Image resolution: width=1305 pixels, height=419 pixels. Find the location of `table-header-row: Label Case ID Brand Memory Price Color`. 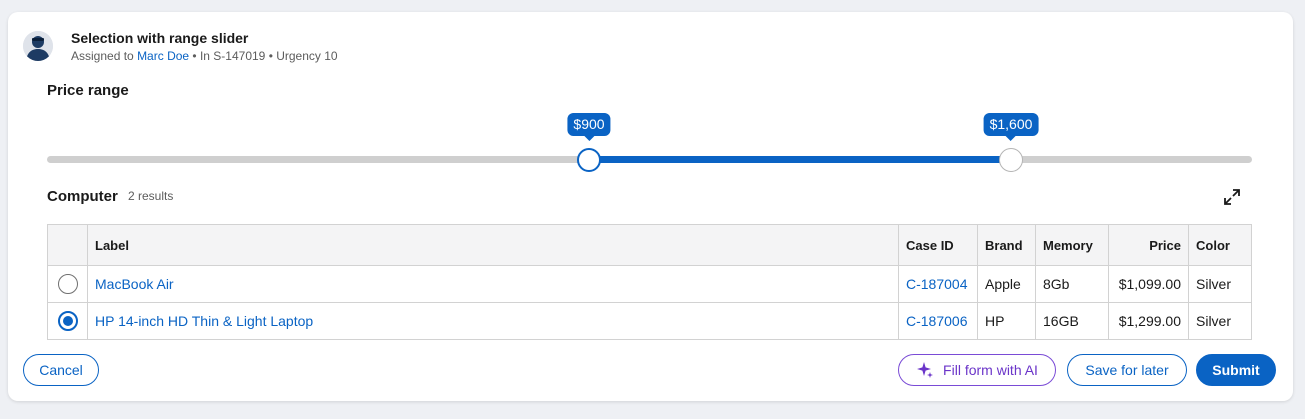

table-header-row: Label Case ID Brand Memory Price Color is located at coordinates (649, 245).